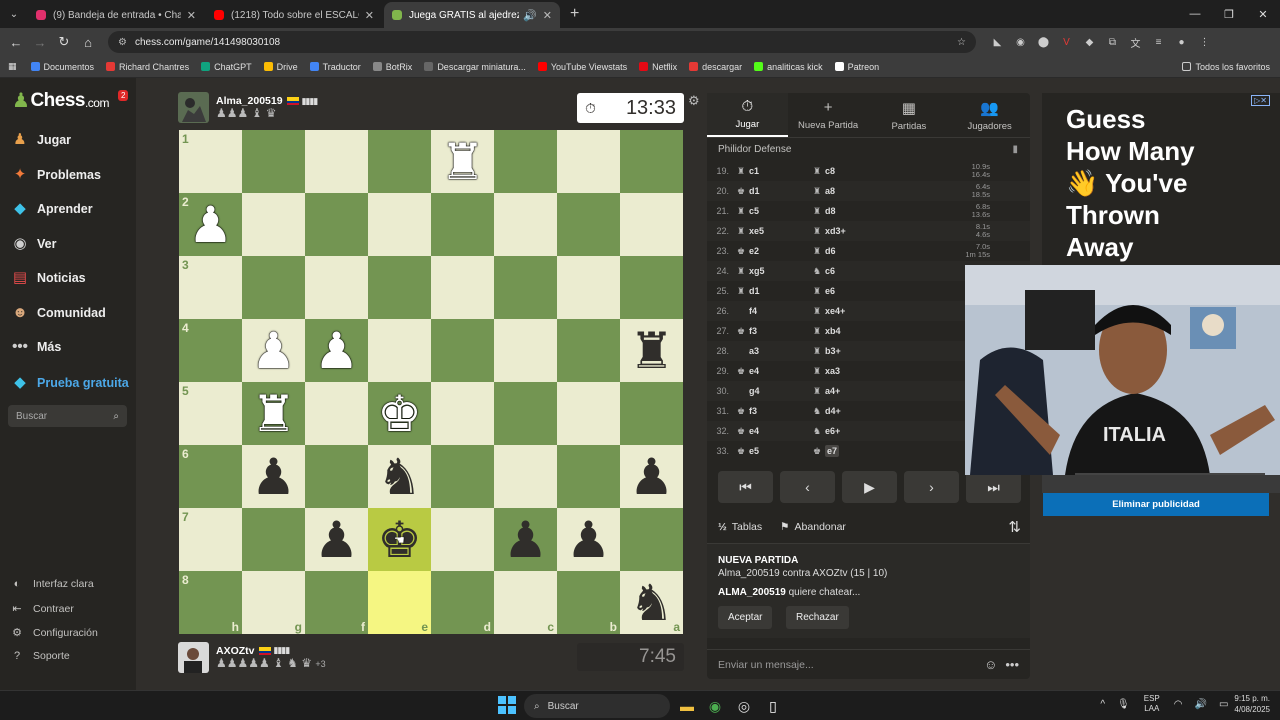 The height and width of the screenshot is (720, 1280). I want to click on close-tab-icon: ✕, so click(191, 15).